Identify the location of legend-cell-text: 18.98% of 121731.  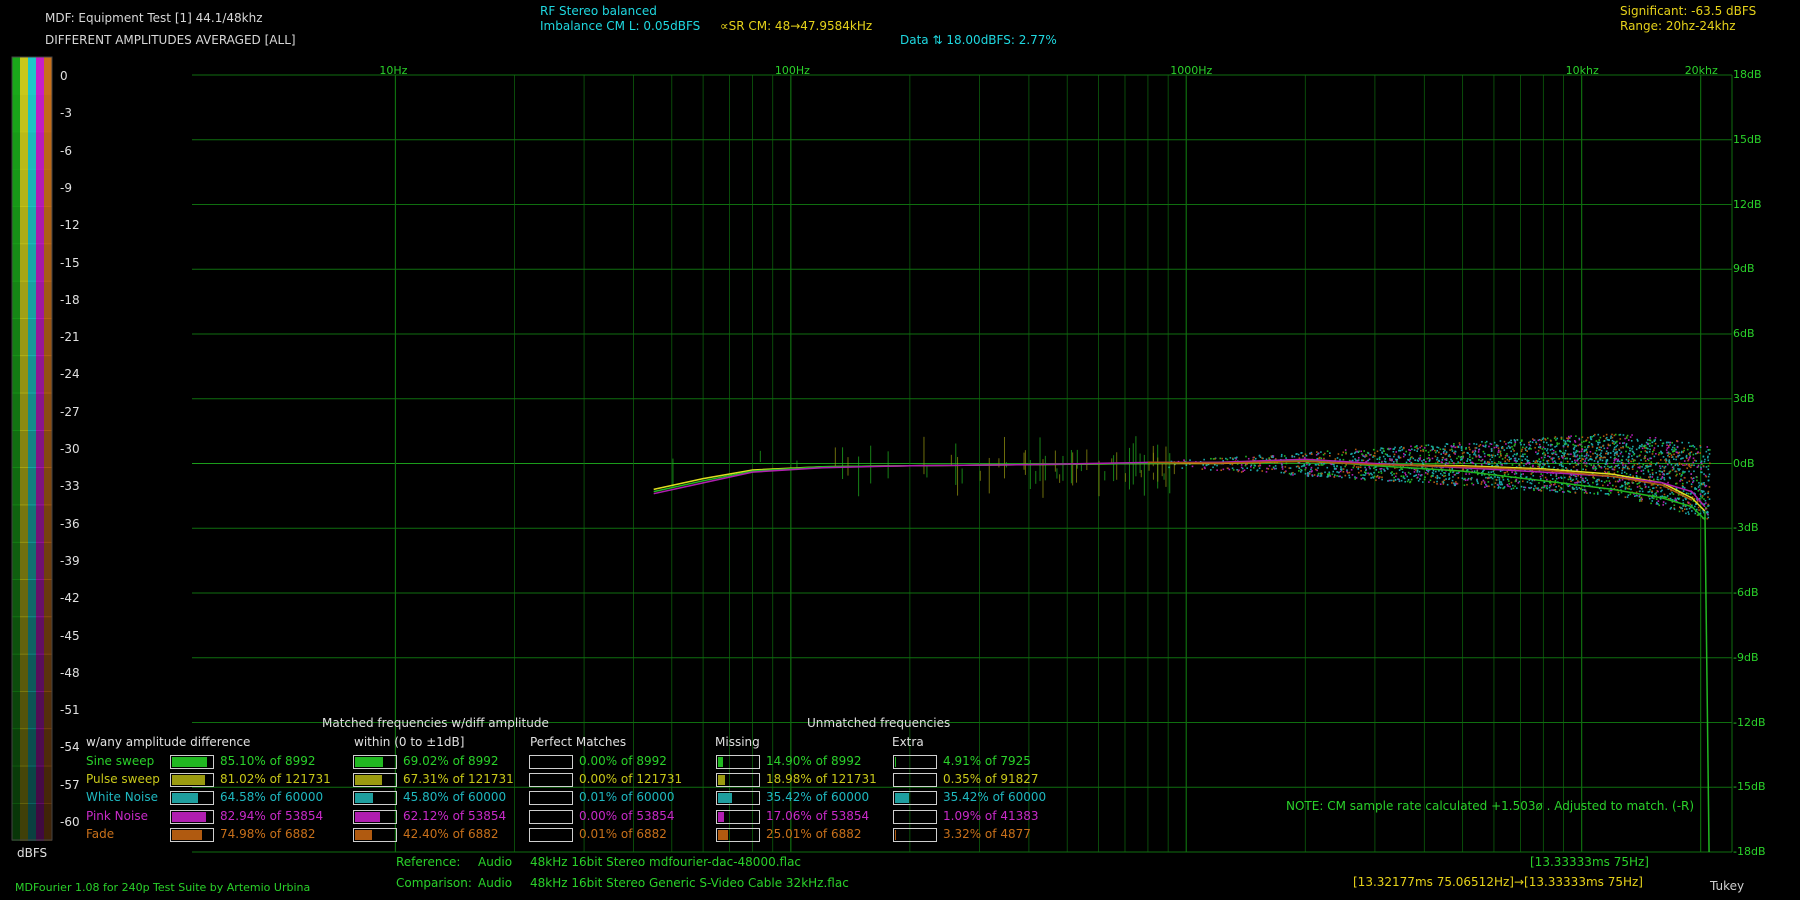
(821, 779).